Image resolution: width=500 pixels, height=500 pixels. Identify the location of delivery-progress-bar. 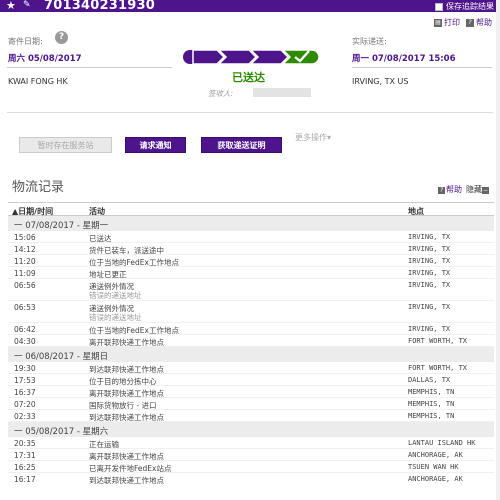
(251, 57).